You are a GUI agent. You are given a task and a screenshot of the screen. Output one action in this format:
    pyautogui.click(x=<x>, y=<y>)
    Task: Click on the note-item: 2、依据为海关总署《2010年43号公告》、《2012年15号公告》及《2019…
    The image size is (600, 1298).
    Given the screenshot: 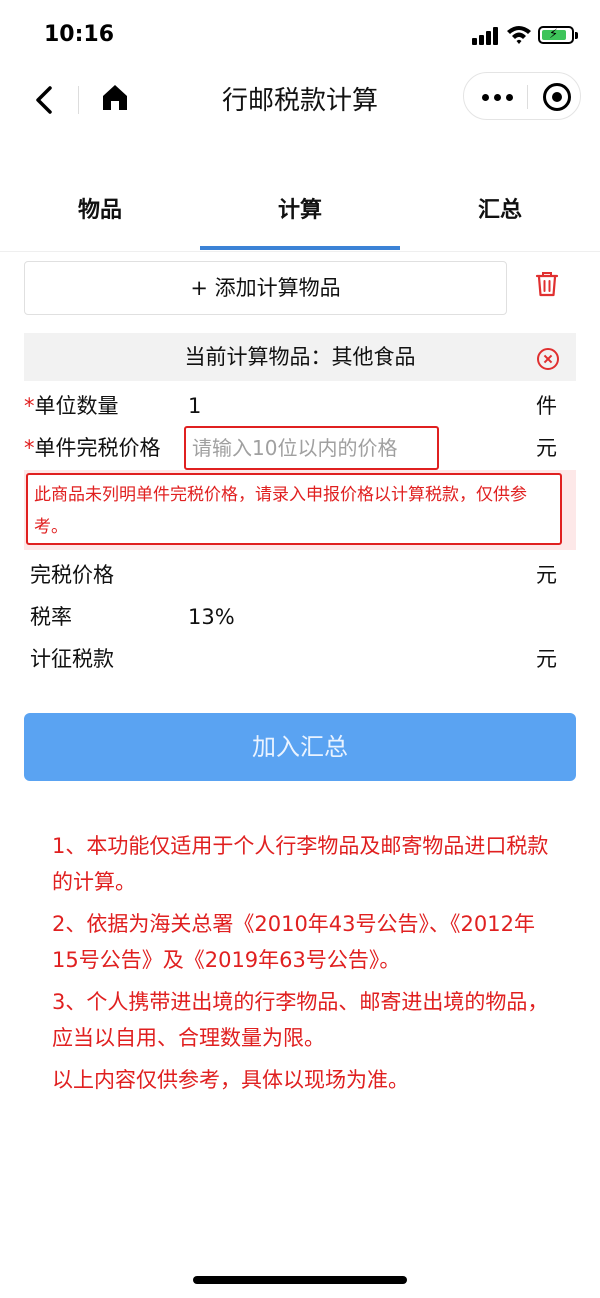 What is the action you would take?
    pyautogui.click(x=293, y=942)
    